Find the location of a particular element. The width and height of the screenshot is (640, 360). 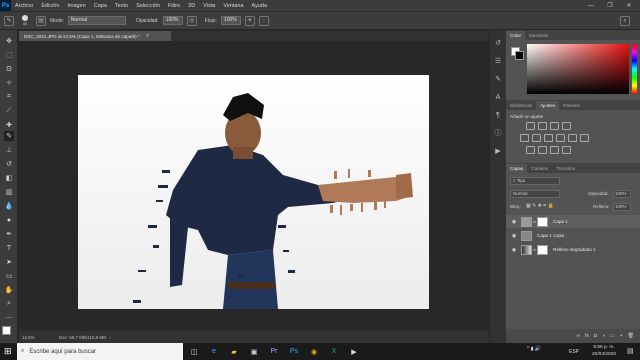

tab-capas: Capas is located at coordinates (517, 168).